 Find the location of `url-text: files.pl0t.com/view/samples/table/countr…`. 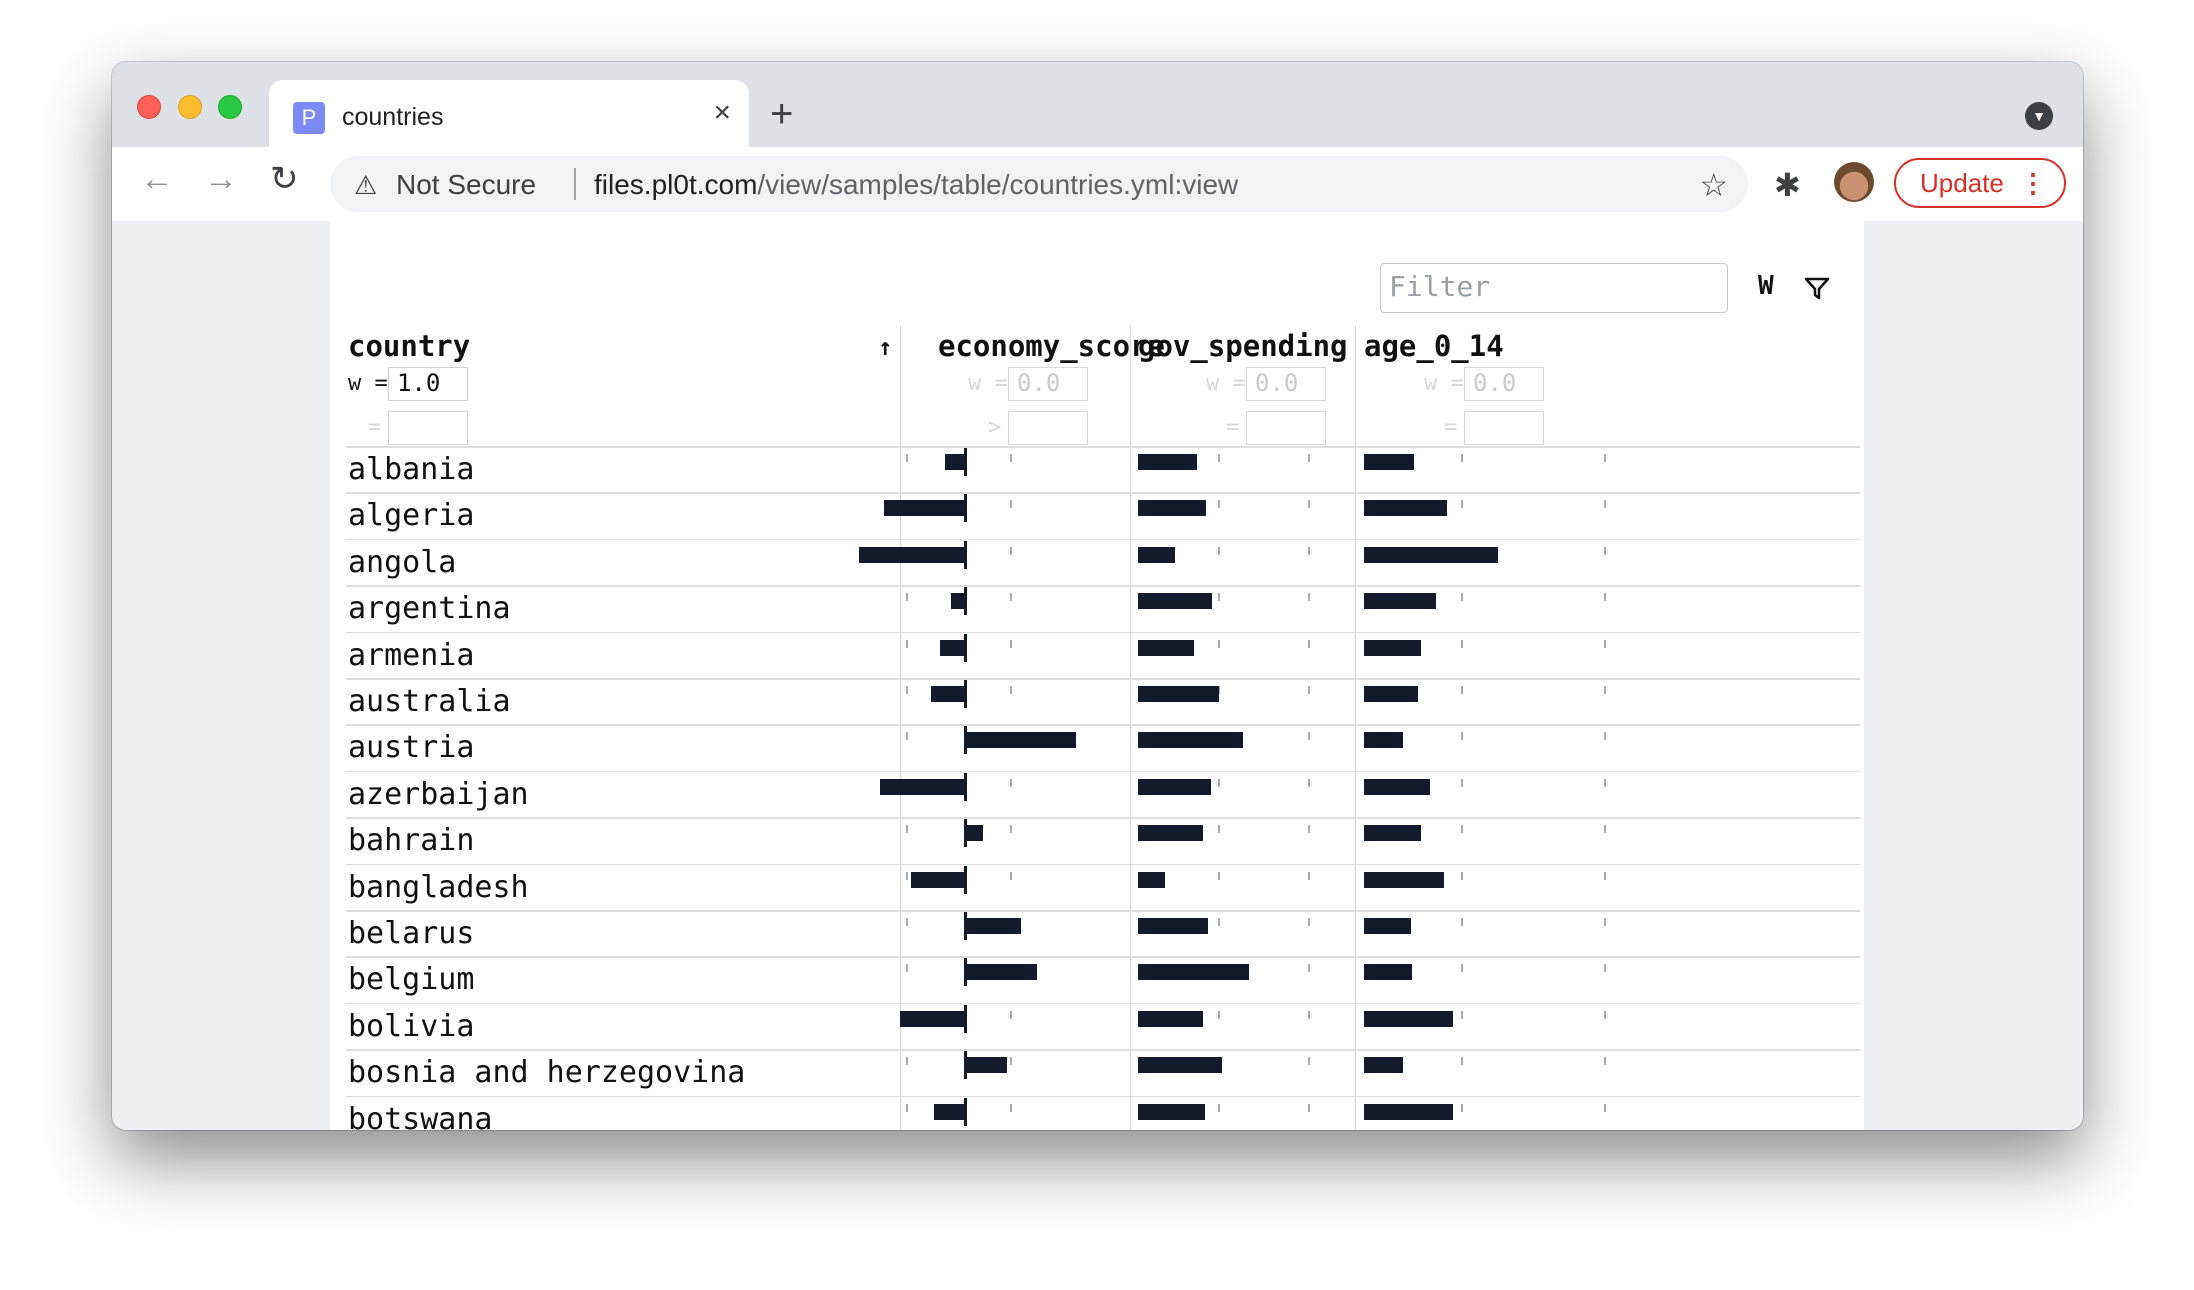

url-text: files.pl0t.com/view/samples/table/countr… is located at coordinates (916, 185).